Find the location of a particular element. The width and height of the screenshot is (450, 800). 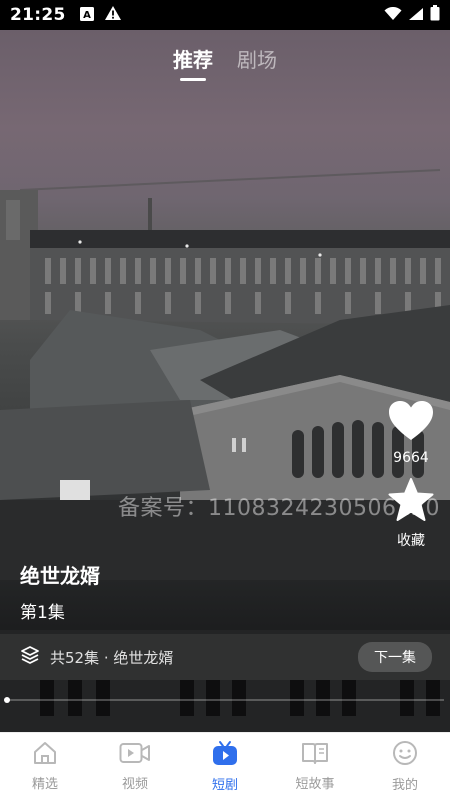

star-icon is located at coordinates (411, 502).